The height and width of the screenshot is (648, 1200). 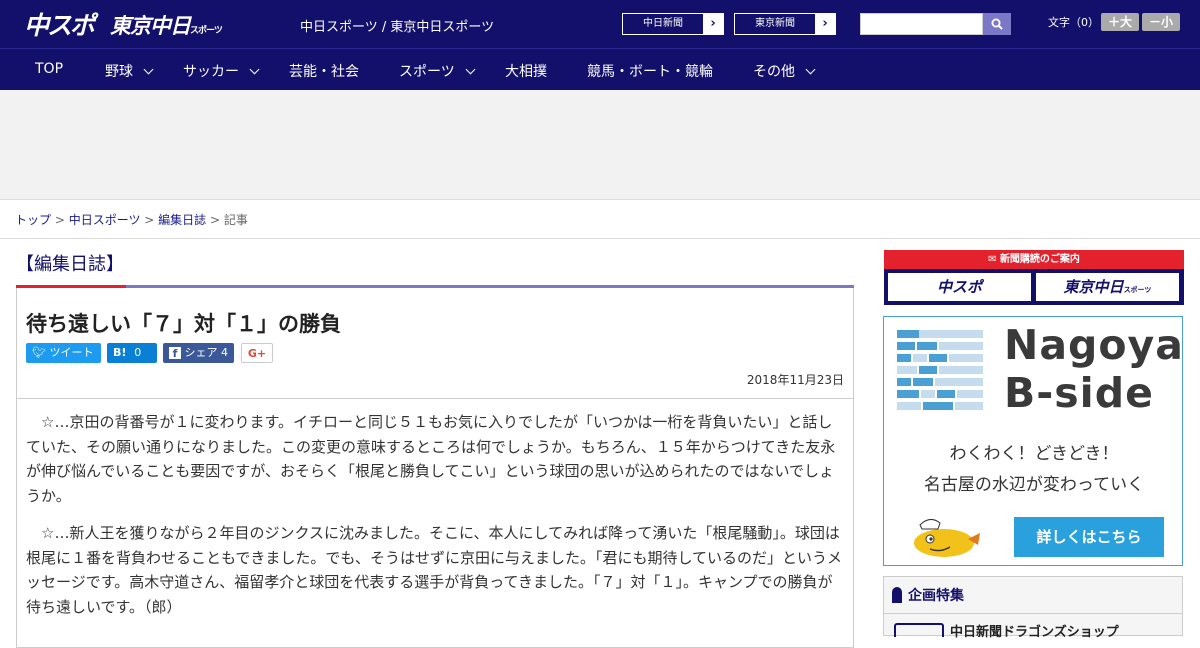 I want to click on tweet-label: ツイート, so click(x=71, y=352).